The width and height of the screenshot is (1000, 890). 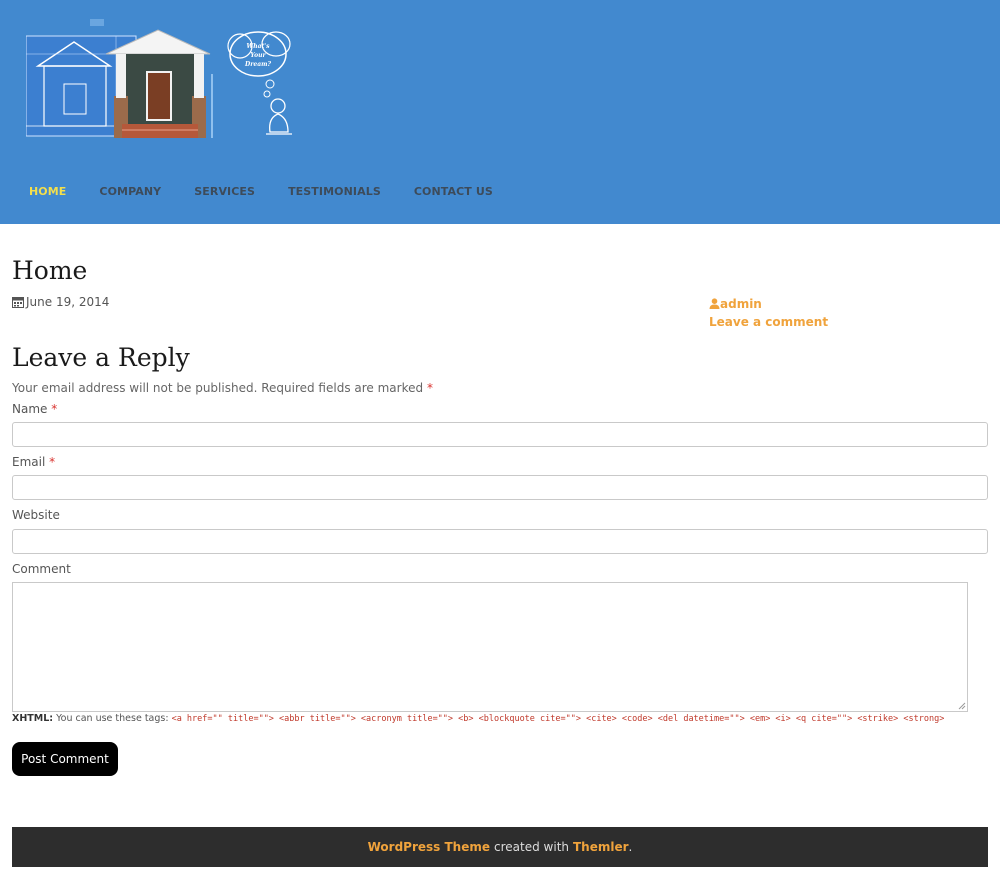 I want to click on comment-textarea, so click(x=490, y=647).